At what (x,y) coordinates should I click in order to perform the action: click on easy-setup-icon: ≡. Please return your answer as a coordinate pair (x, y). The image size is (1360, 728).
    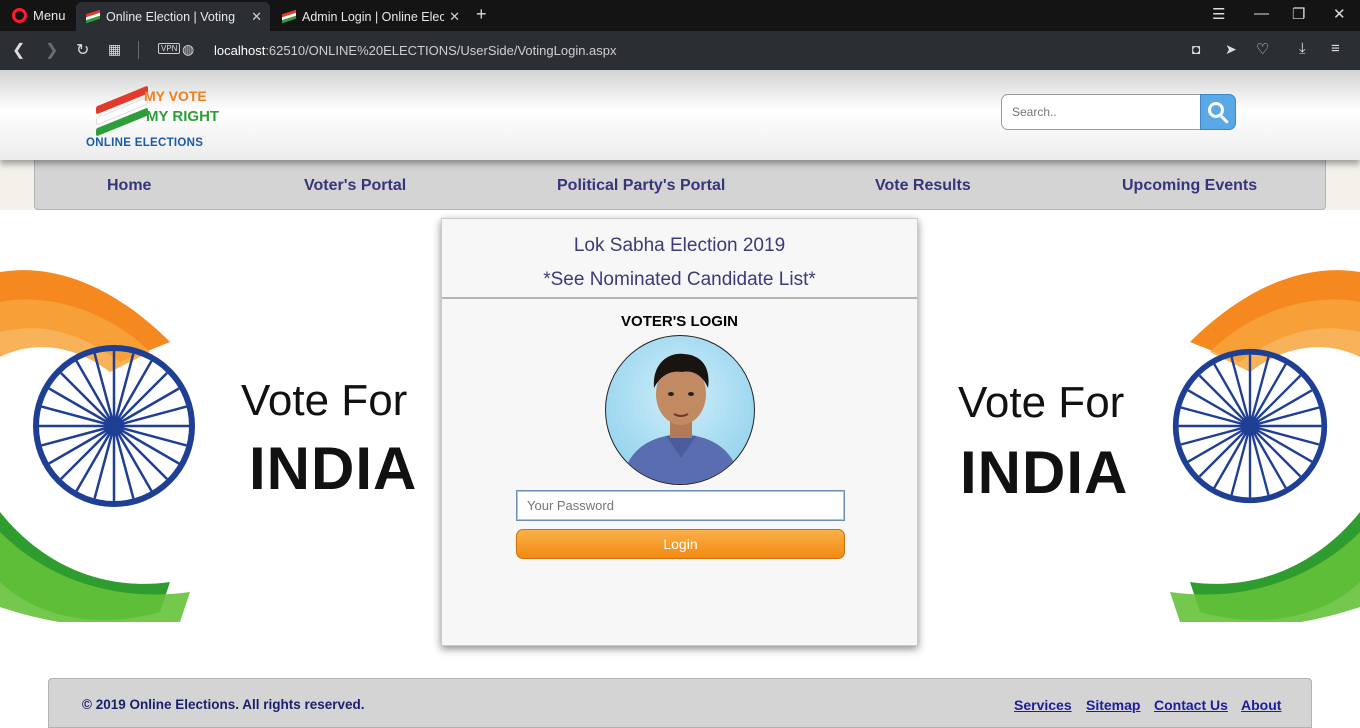
    Looking at the image, I should click on (1335, 48).